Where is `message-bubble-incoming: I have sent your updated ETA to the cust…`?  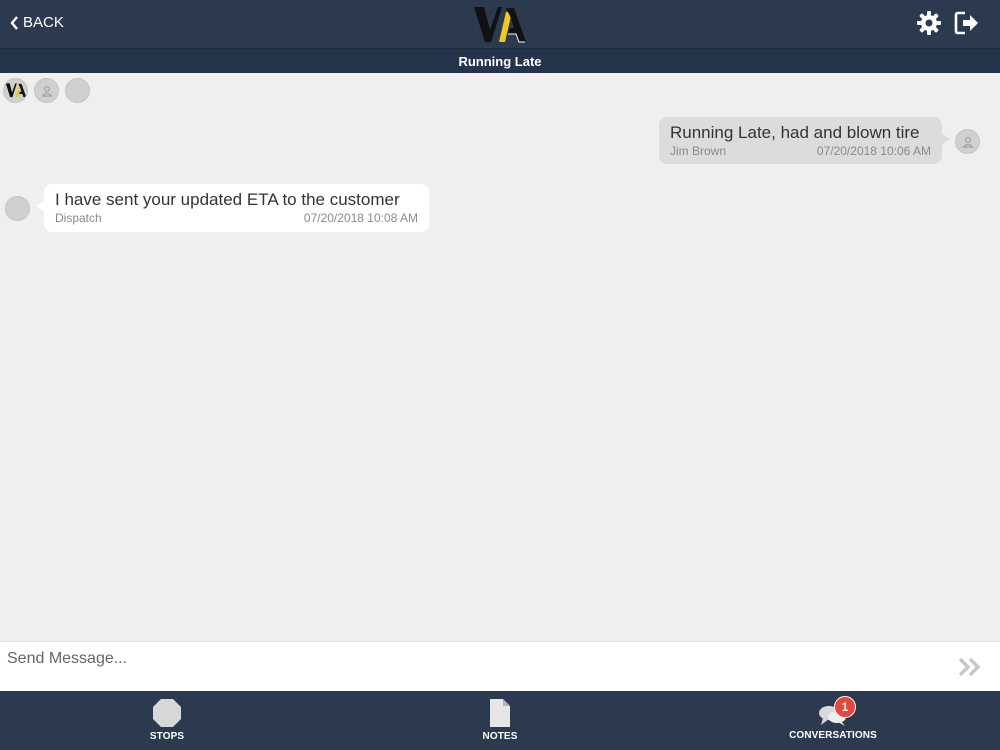 message-bubble-incoming: I have sent your updated ETA to the cust… is located at coordinates (232, 208).